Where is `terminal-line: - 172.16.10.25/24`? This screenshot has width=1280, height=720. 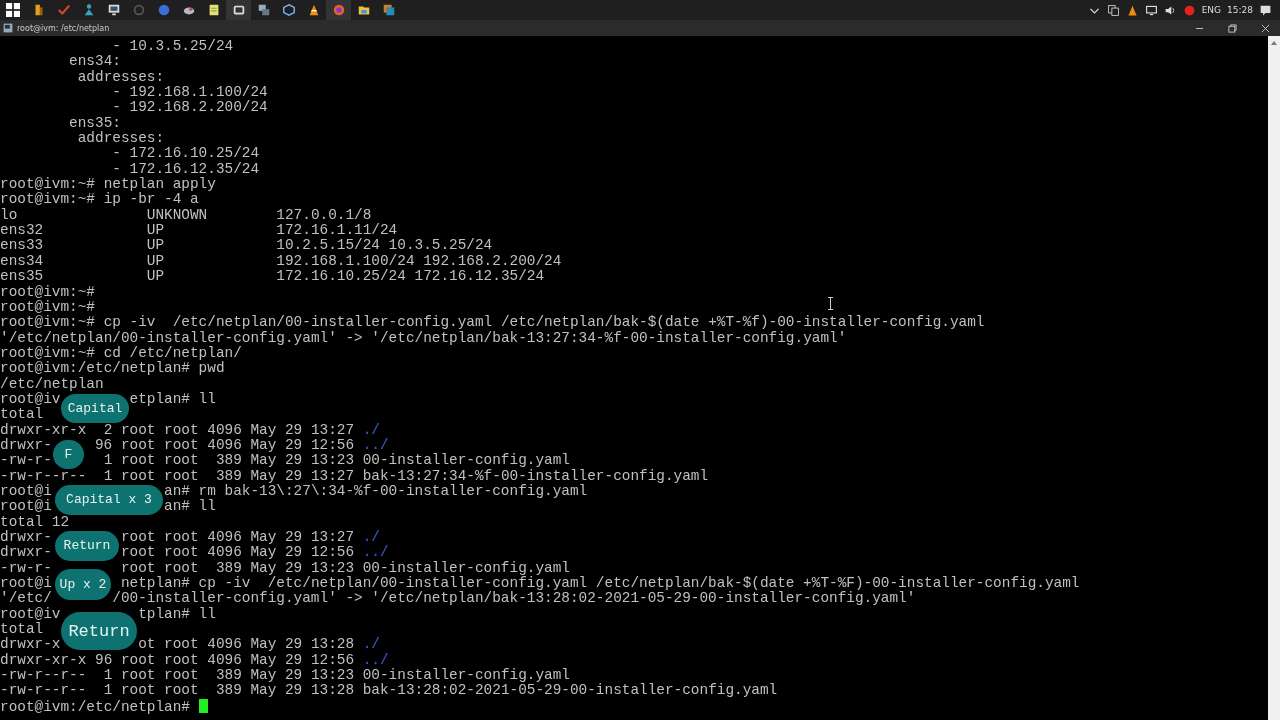
terminal-line: - 172.16.10.25/24 is located at coordinates (185, 153).